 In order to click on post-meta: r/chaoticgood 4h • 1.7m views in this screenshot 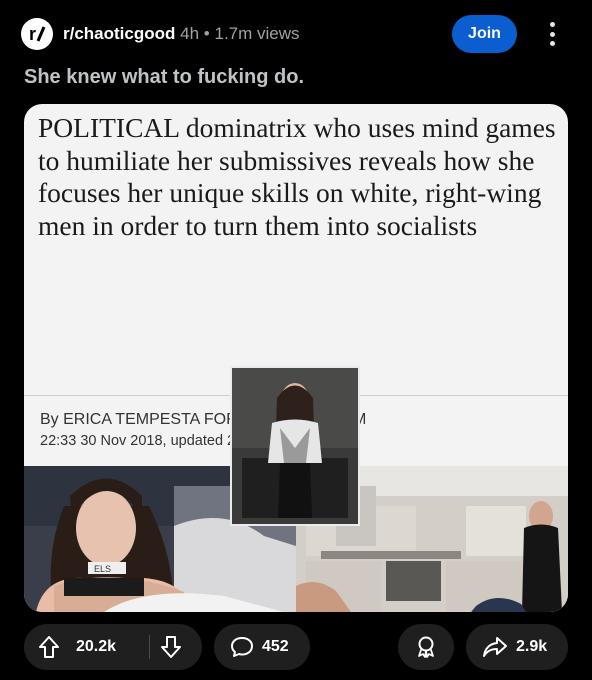, I will do `click(181, 34)`.